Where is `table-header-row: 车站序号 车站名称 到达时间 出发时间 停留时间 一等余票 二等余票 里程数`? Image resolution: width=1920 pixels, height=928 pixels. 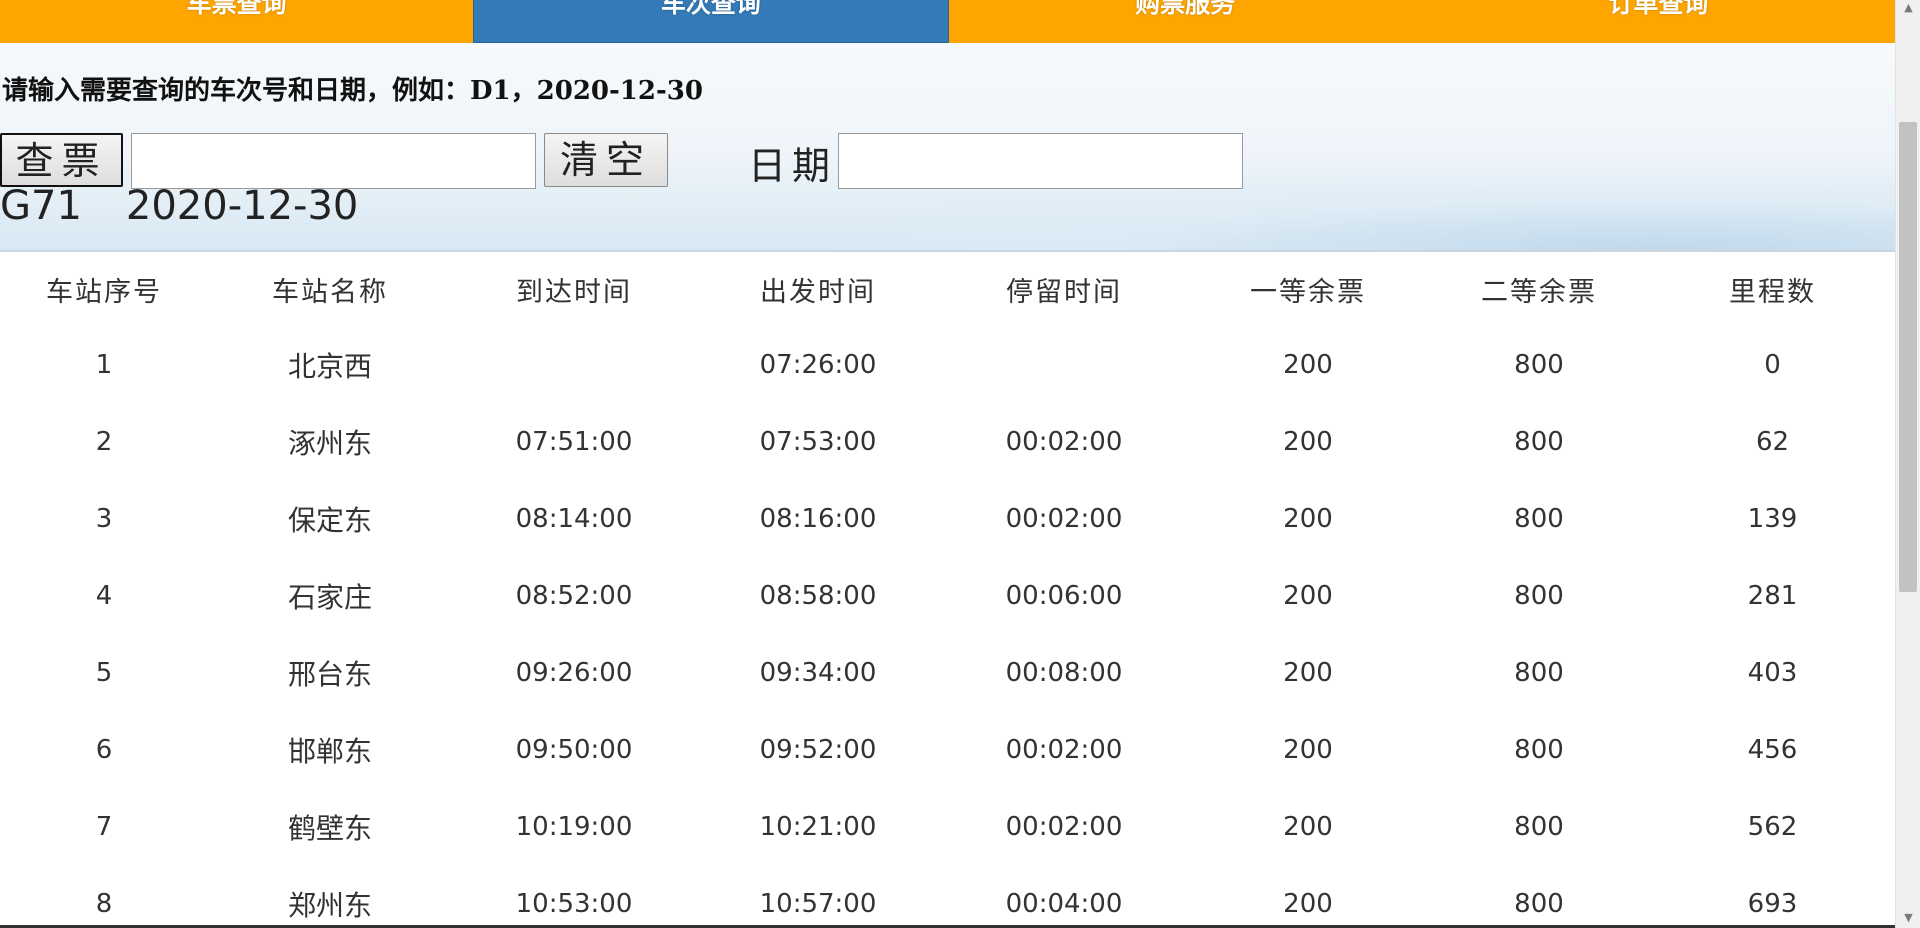 table-header-row: 车站序号 车站名称 到达时间 出发时间 停留时间 一等余票 二等余票 里程数 is located at coordinates (947, 289).